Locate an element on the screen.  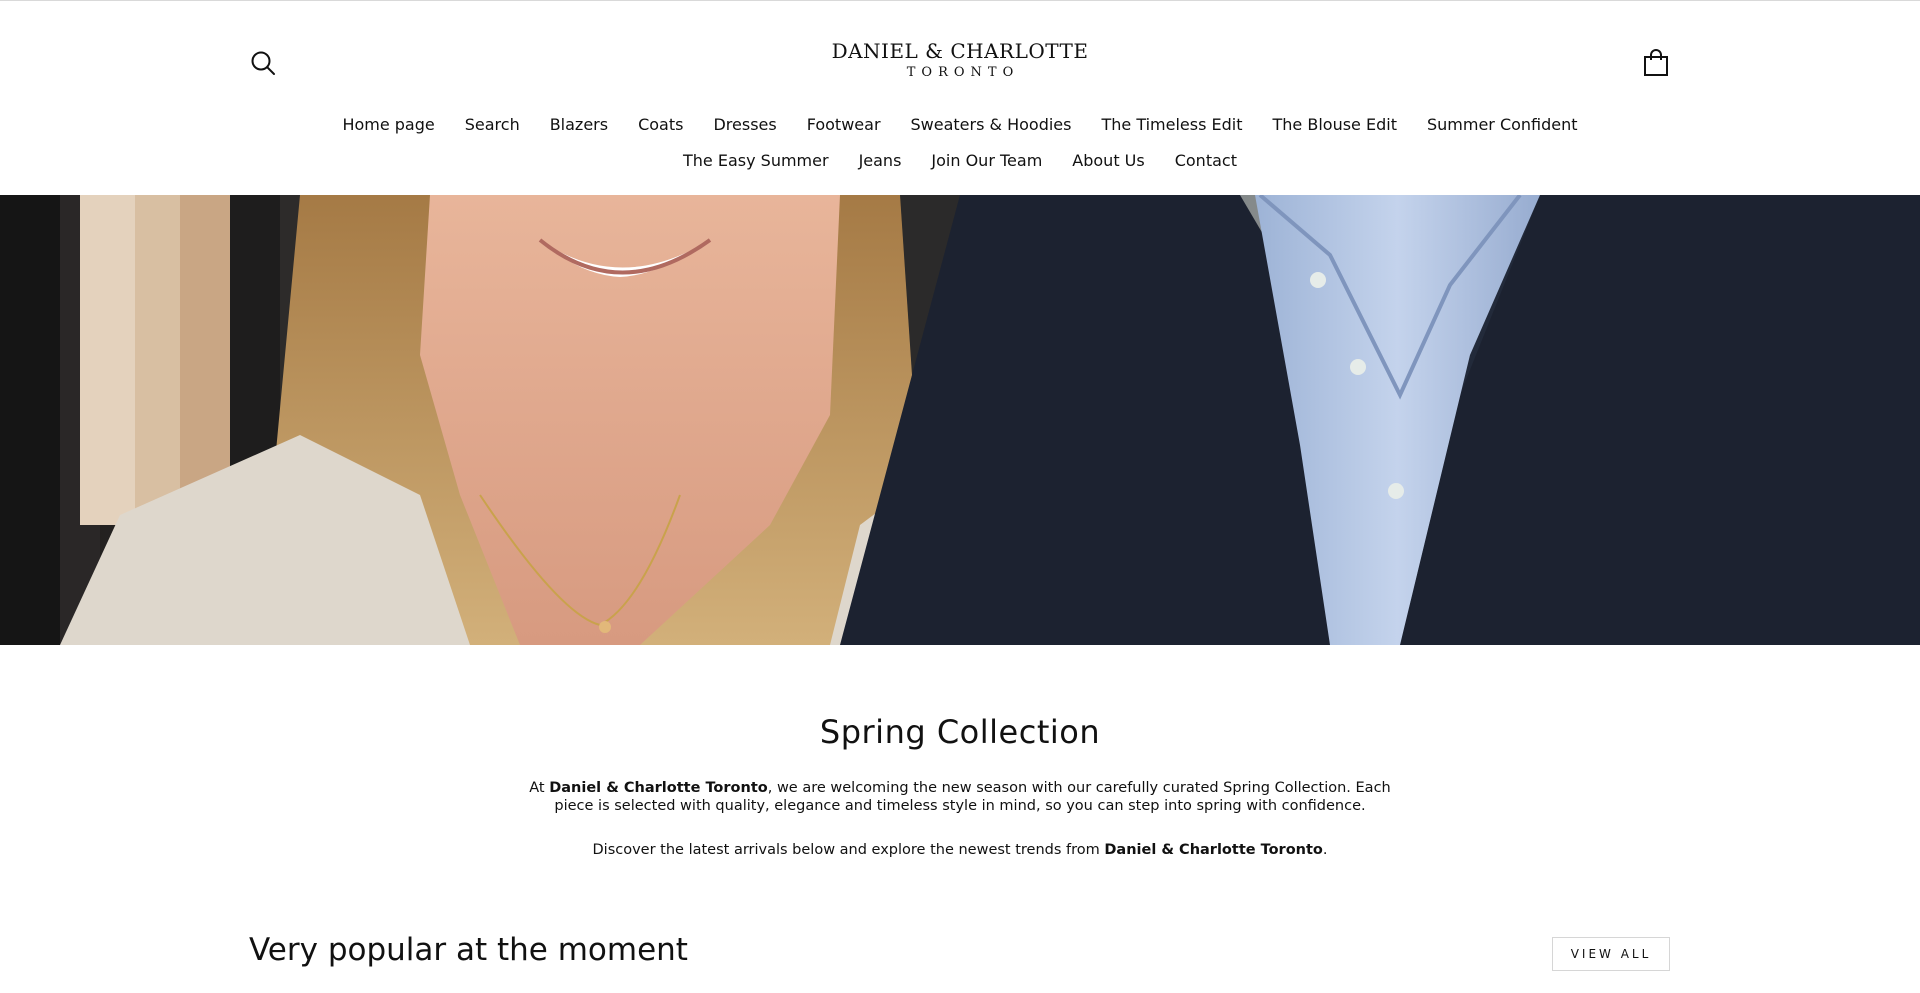
logo-brand: DANIEL & CHARLOTTE is located at coordinates (960, 51).